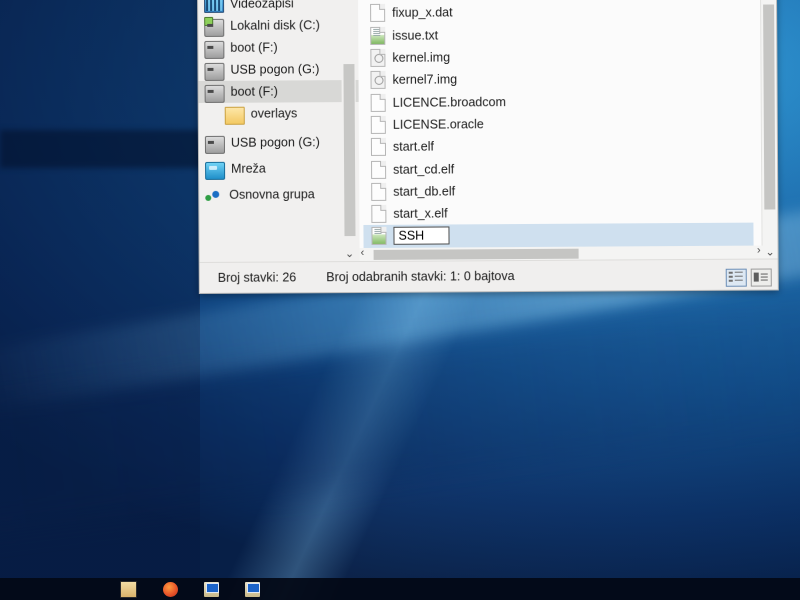 This screenshot has height=600, width=800. I want to click on sidebar-item-overlays: overlays, so click(279, 113).